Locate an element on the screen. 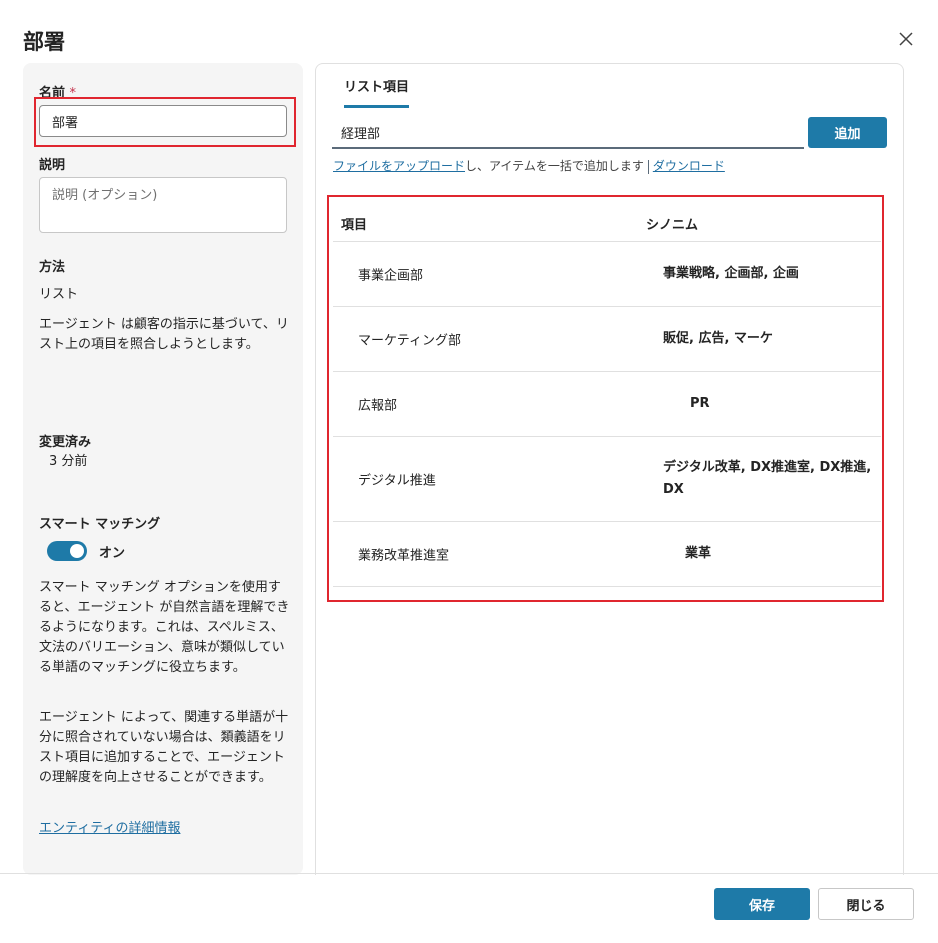 The image size is (938, 943). method-description: エージェント は顧客の指示に基づいて、リスト上の項目を照合しようとします。 is located at coordinates (164, 334).